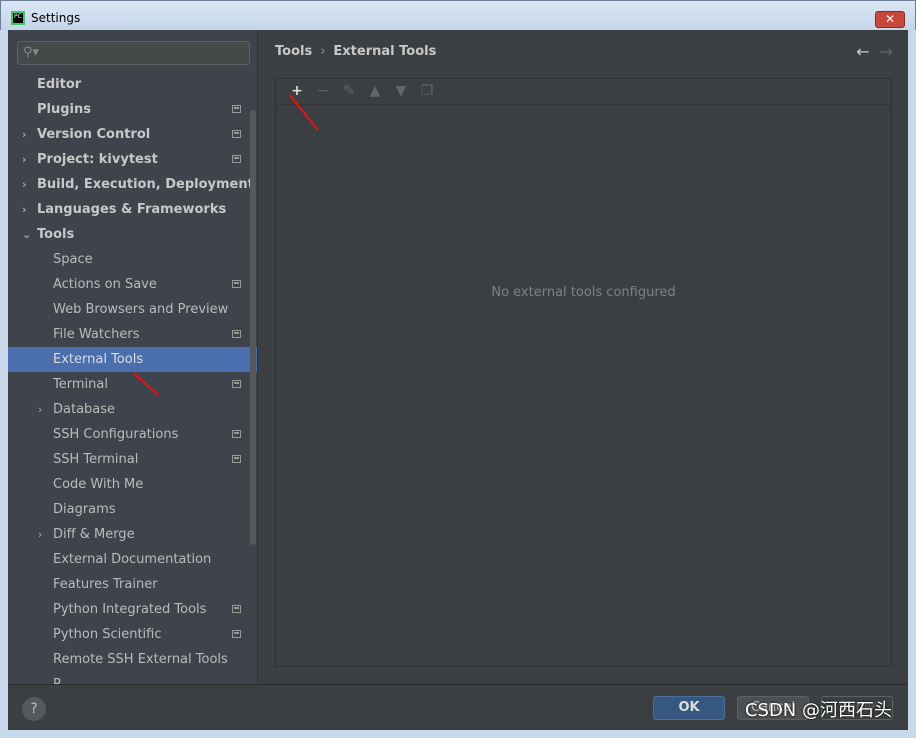 The height and width of the screenshot is (738, 916). What do you see at coordinates (73, 259) in the screenshot?
I see `sidebar-item-label: Space` at bounding box center [73, 259].